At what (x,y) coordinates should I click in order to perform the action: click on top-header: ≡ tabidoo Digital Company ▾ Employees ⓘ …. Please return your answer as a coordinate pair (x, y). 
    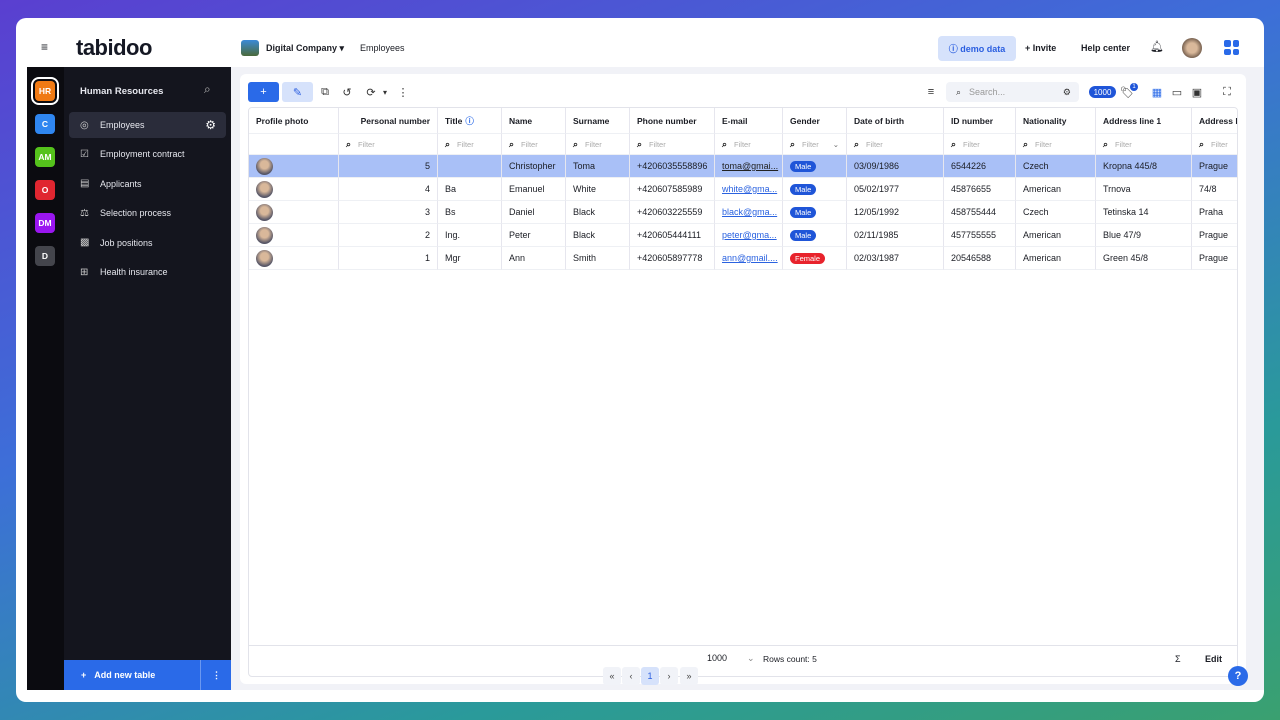
    Looking at the image, I should click on (640, 42).